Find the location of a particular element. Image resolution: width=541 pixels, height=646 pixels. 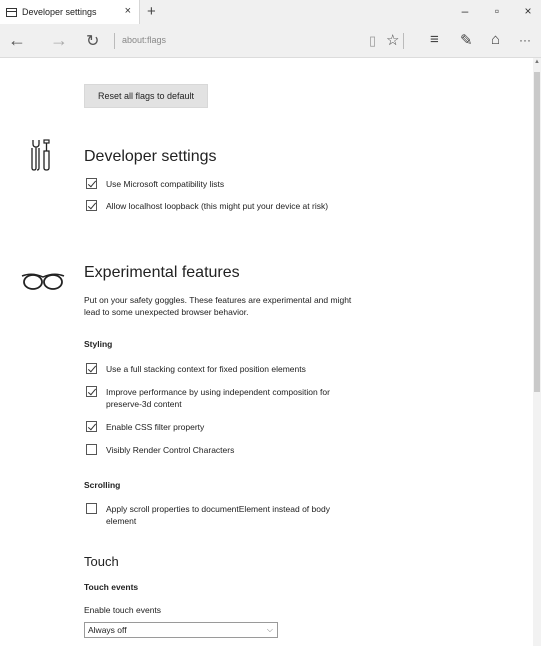

wrench-screwdriver-icon is located at coordinates (40, 155).